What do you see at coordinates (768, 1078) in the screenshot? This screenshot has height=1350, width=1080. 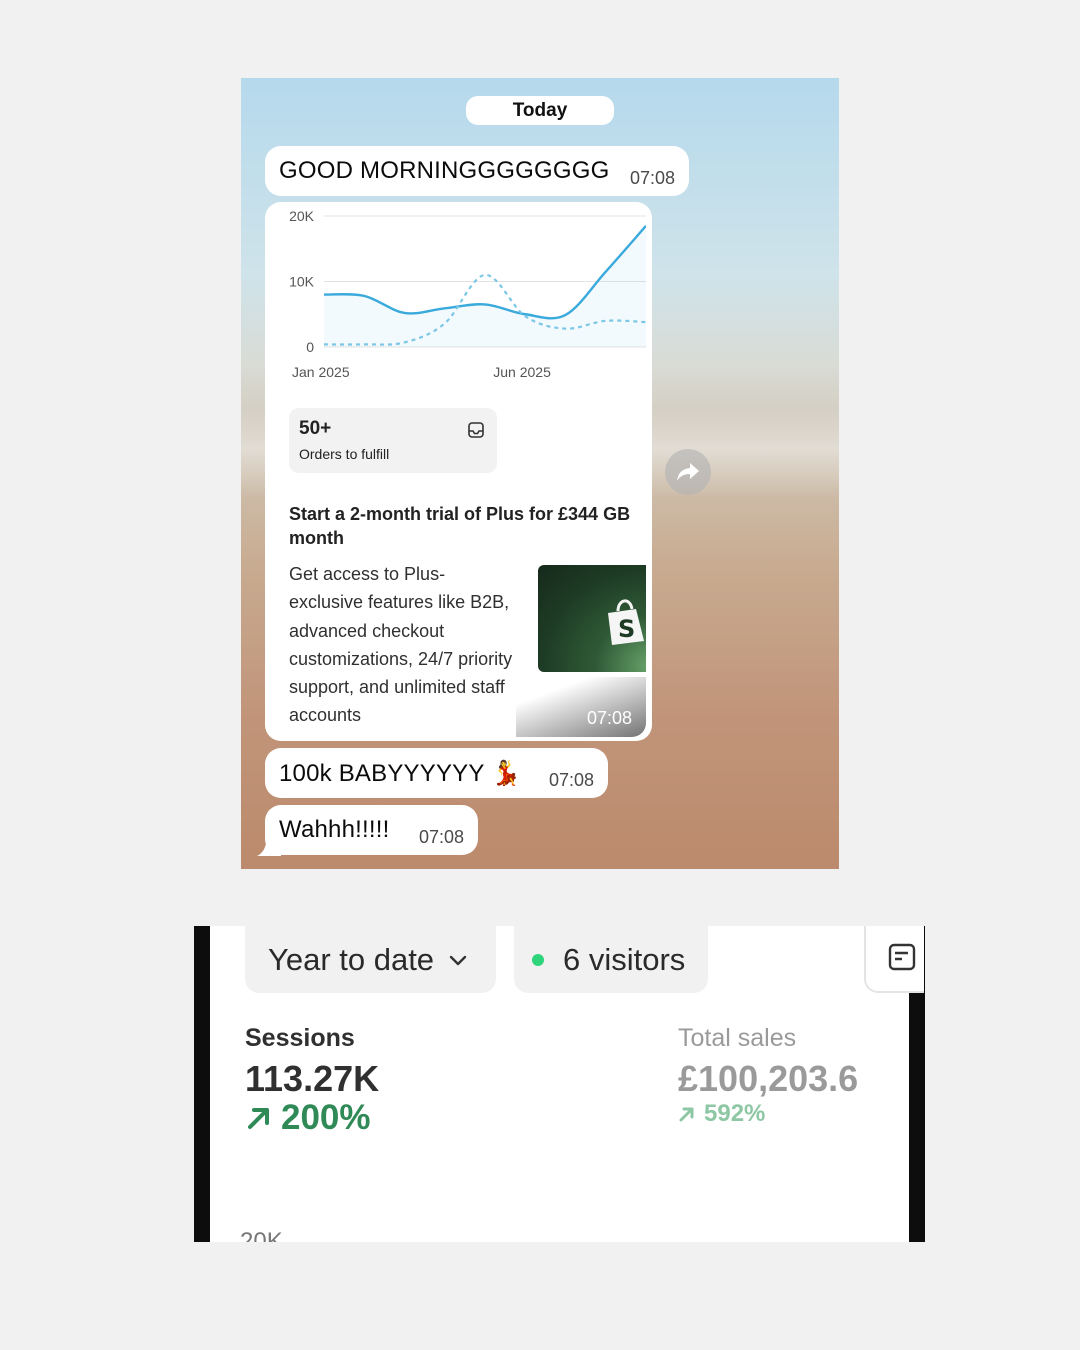 I see `total-sales-value: £100,203.6` at bounding box center [768, 1078].